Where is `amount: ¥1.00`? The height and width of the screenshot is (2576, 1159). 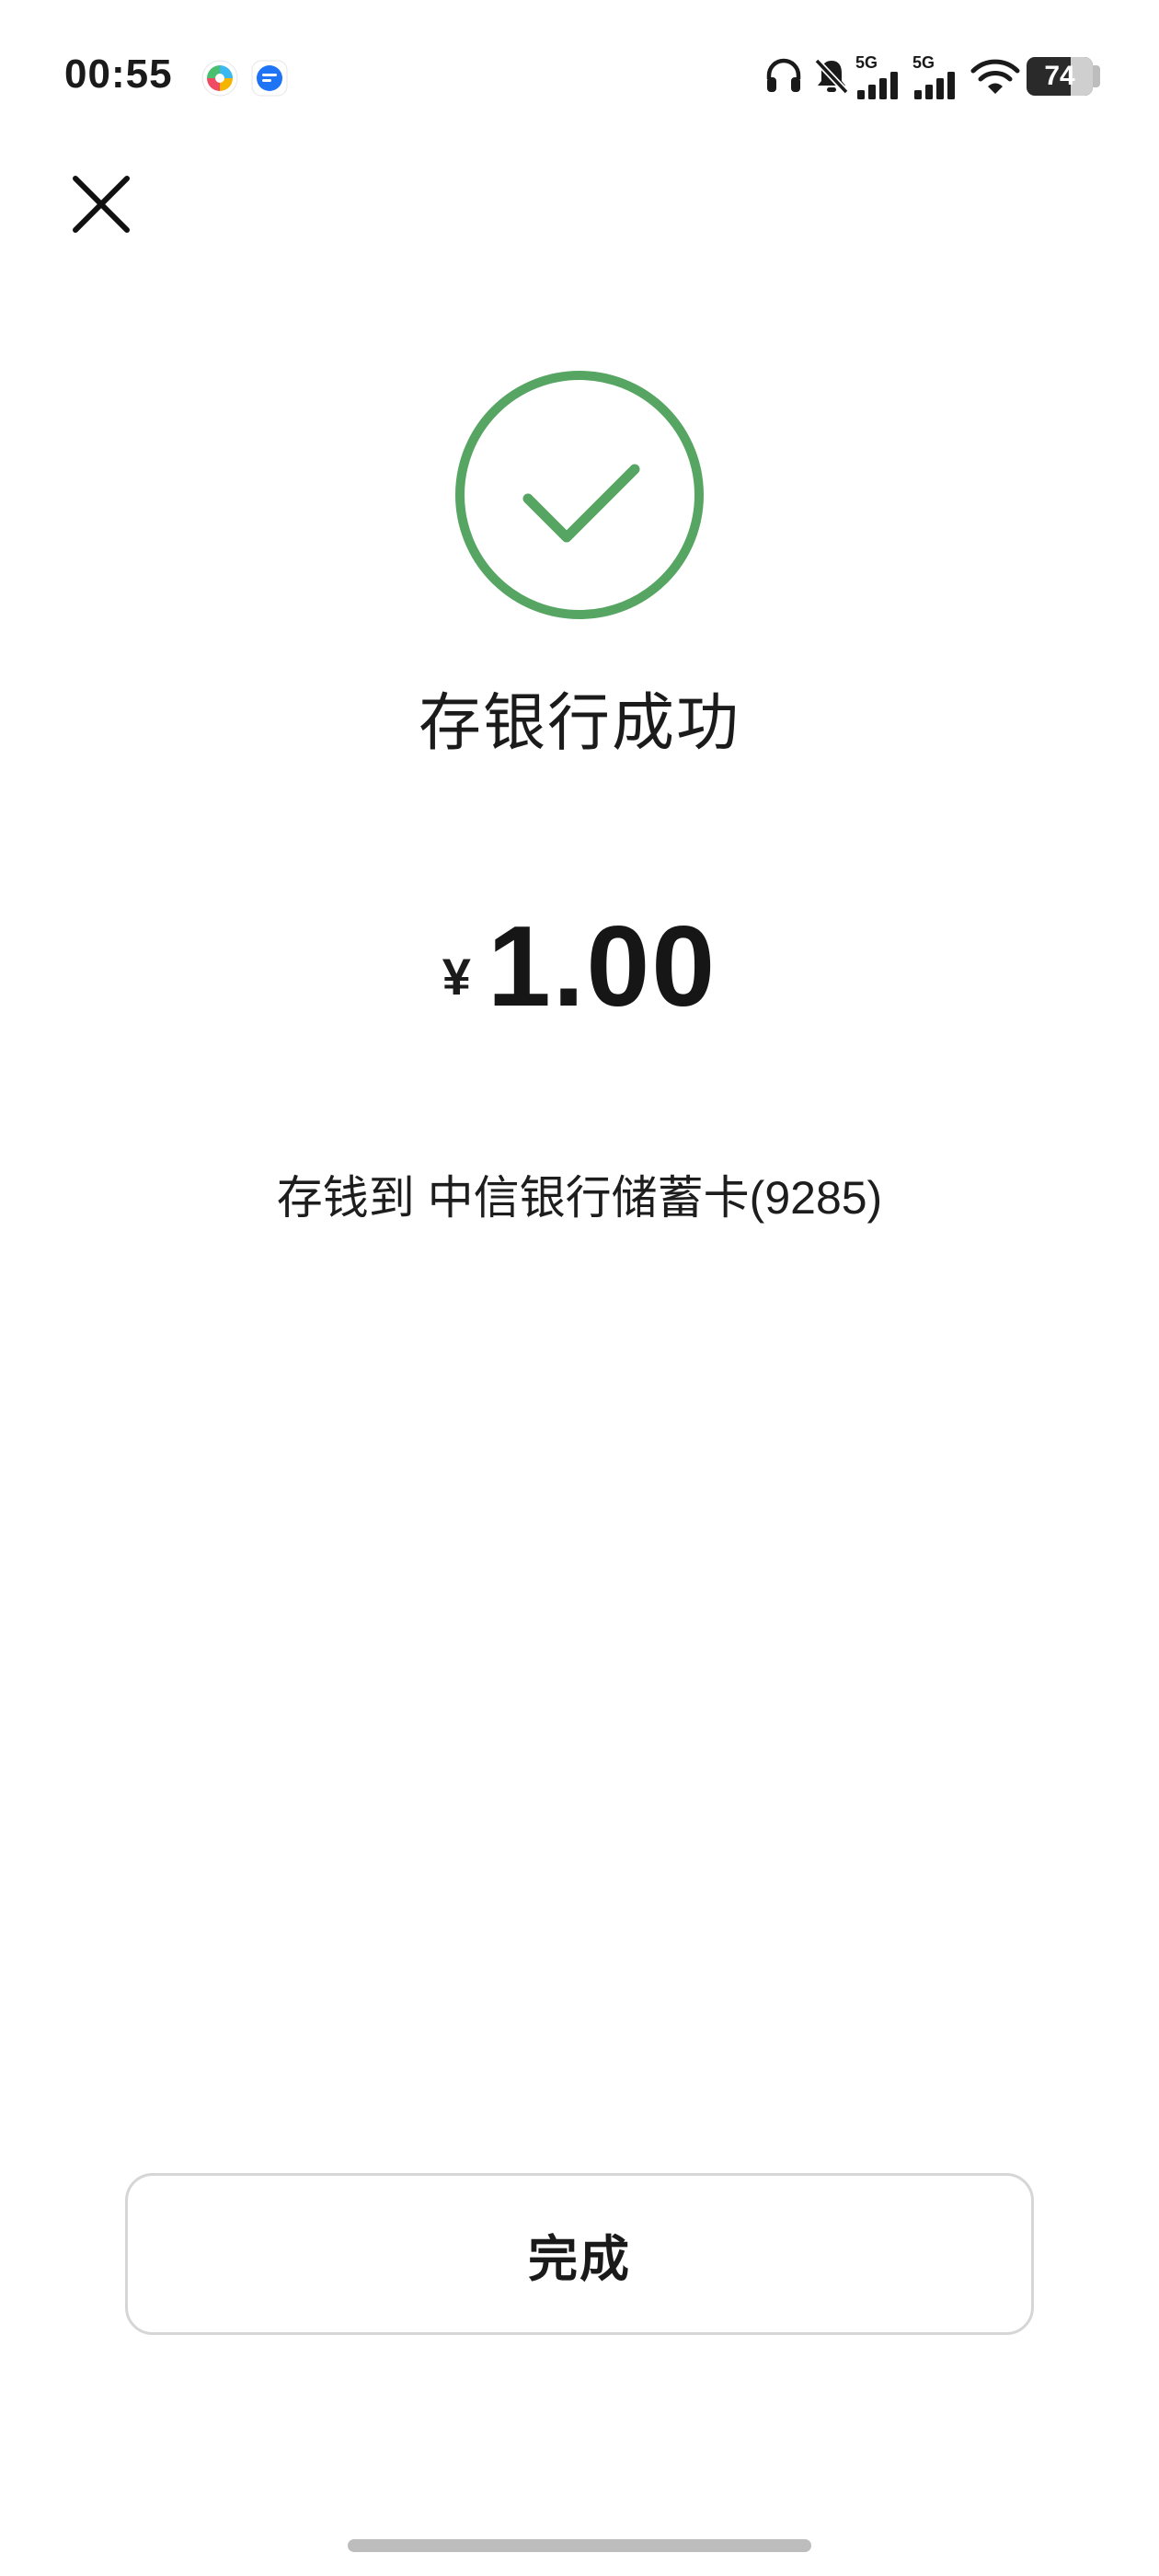 amount: ¥1.00 is located at coordinates (579, 967).